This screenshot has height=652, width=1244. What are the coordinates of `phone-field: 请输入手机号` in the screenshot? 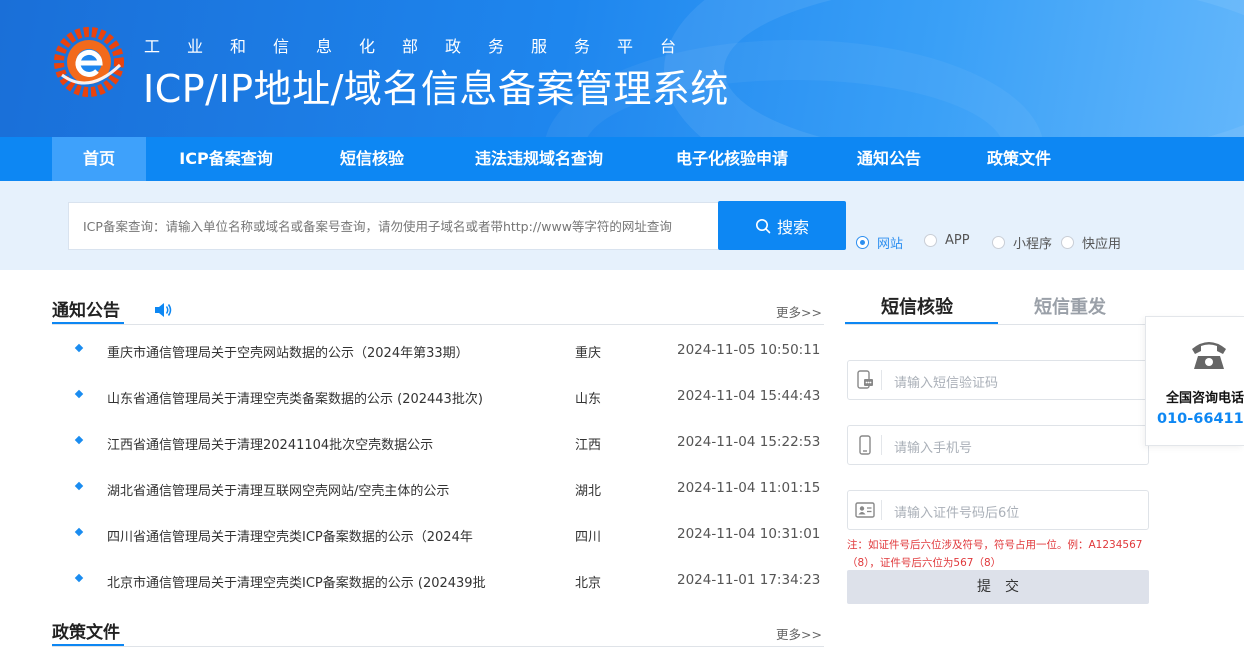 It's located at (998, 445).